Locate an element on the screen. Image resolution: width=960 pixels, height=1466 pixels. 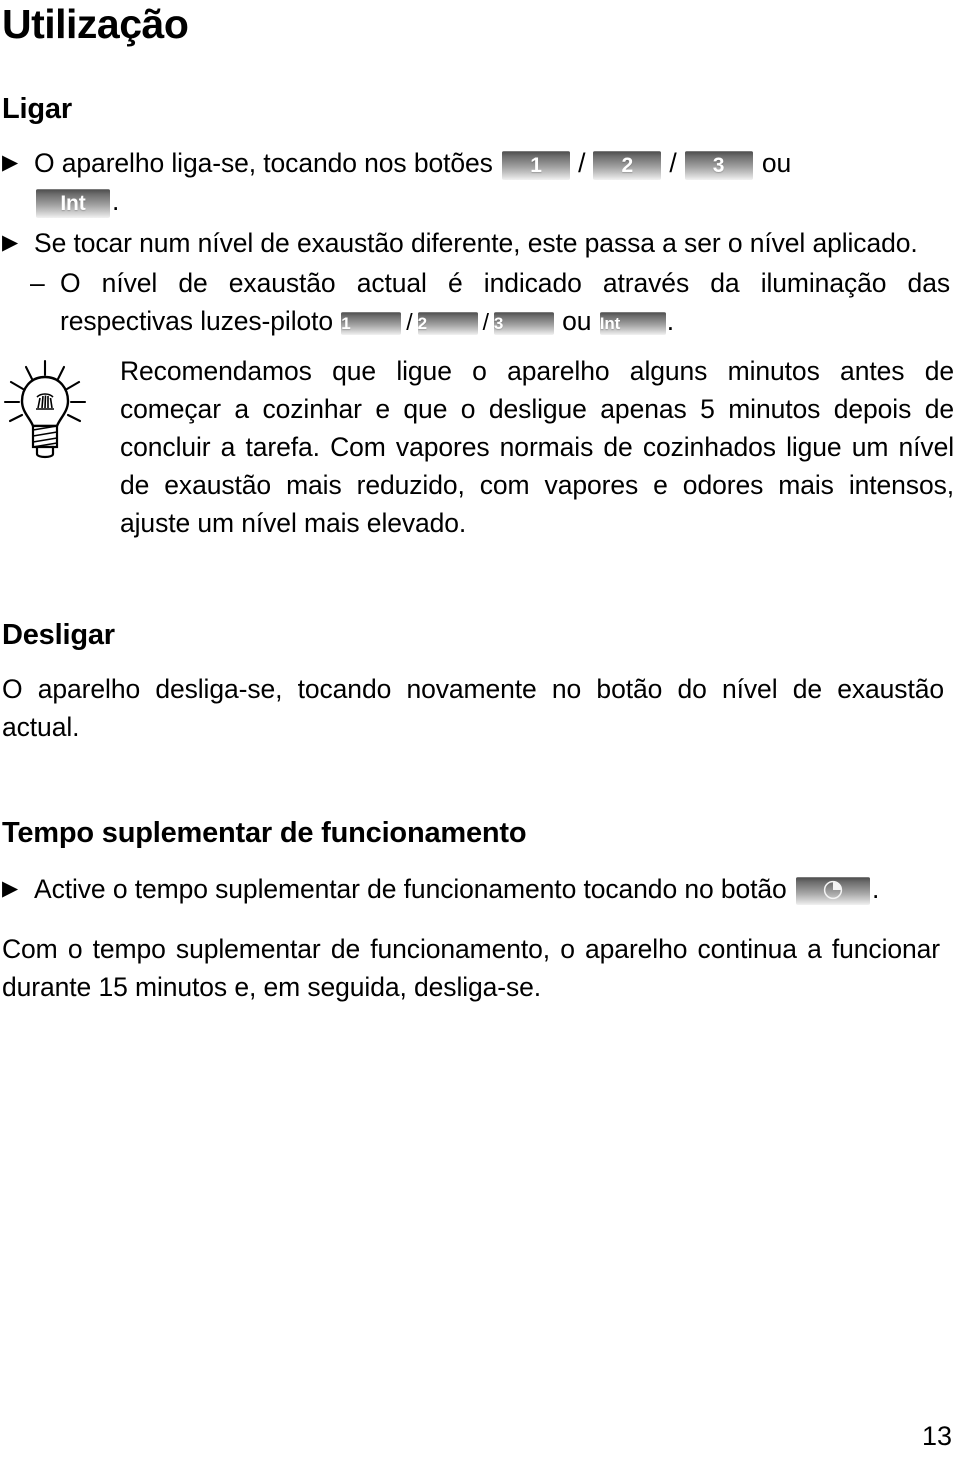
indicator-lamp-2: 2 is located at coordinates (447, 323).